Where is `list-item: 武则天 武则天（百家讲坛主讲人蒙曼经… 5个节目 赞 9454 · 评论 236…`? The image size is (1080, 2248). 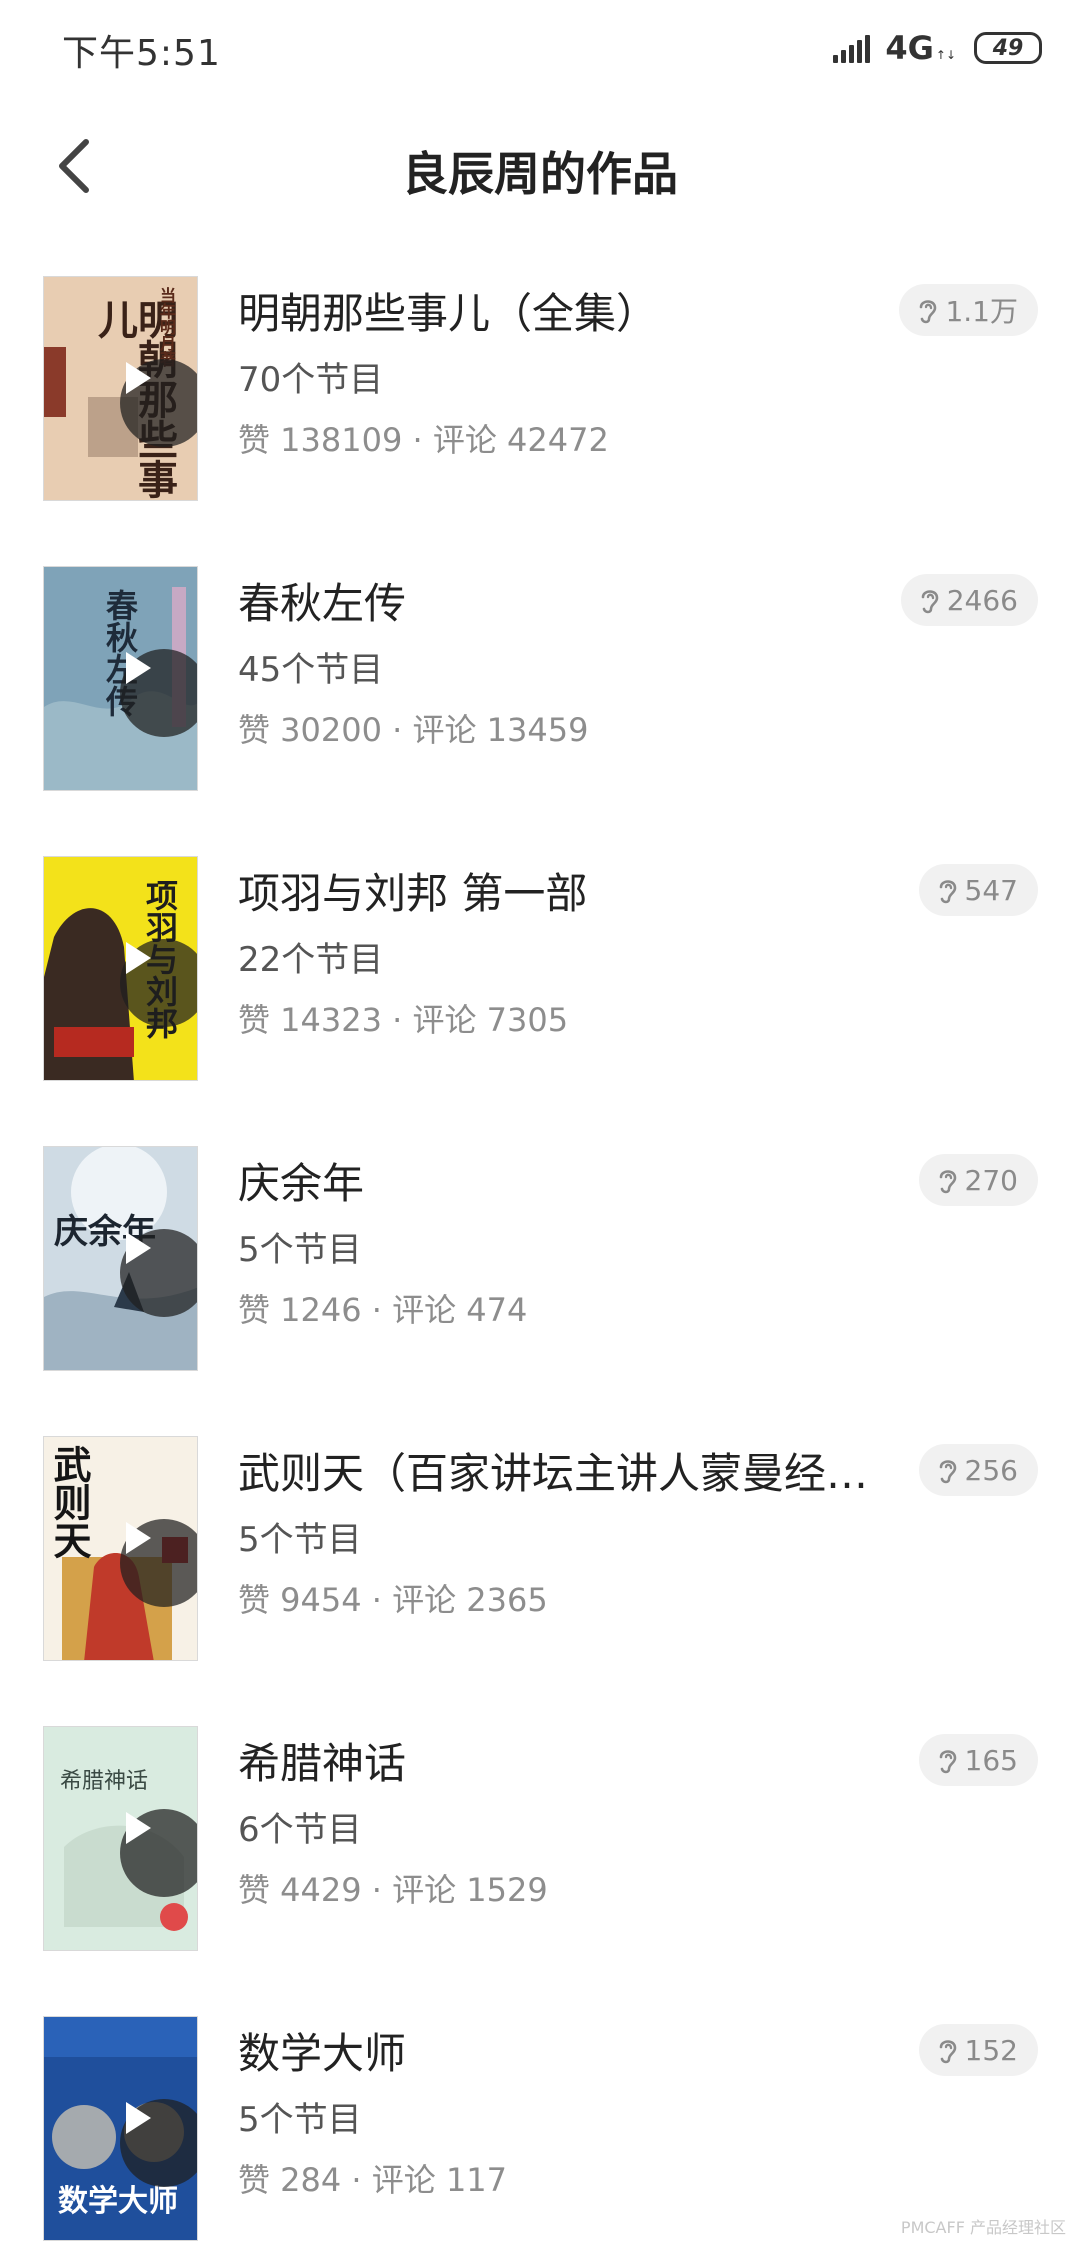 list-item: 武则天 武则天（百家讲坛主讲人蒙曼经… 5个节目 赞 9454 · 评论 236… is located at coordinates (540, 1567).